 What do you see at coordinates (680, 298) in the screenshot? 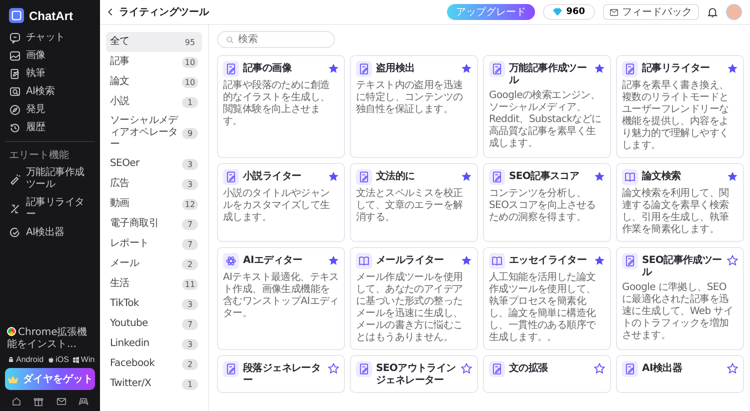
I see `tool-card: SEO記事作成ツール Google に準拠し、SEO に最適化された記事を迅速に生成して、Web サイトのトラフィックを増加させます。` at bounding box center [680, 298].